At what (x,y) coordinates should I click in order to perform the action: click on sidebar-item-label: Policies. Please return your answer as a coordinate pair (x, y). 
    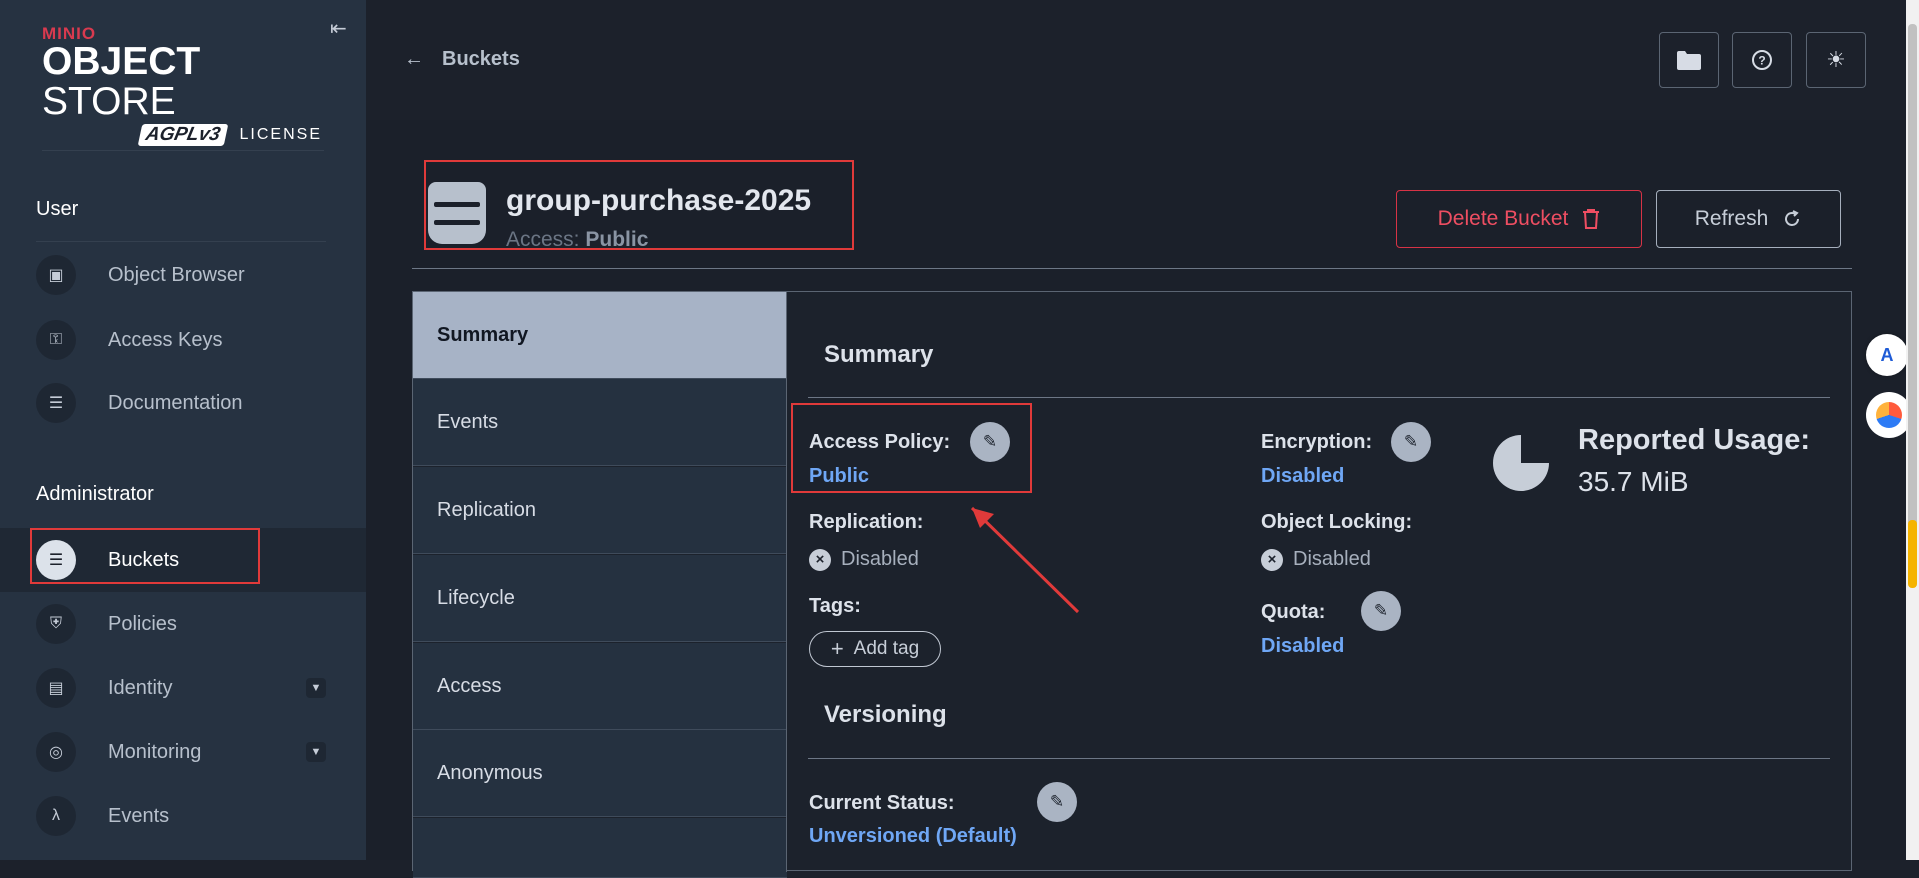
    Looking at the image, I should click on (142, 623).